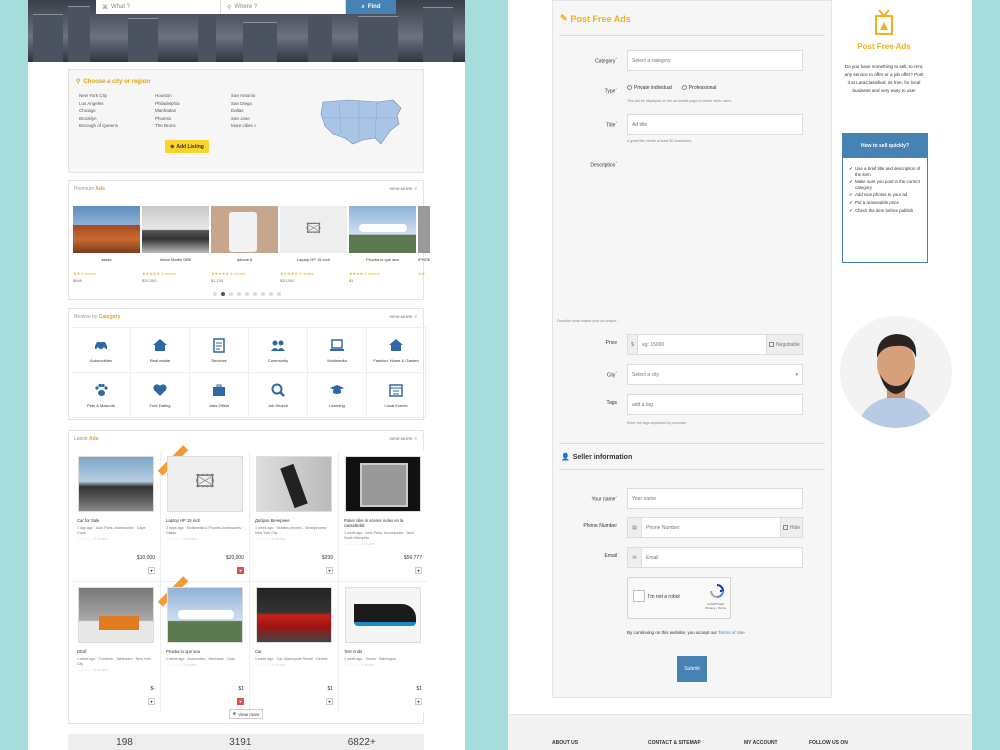 This screenshot has width=1000, height=750. I want to click on name-input: Your name, so click(715, 498).